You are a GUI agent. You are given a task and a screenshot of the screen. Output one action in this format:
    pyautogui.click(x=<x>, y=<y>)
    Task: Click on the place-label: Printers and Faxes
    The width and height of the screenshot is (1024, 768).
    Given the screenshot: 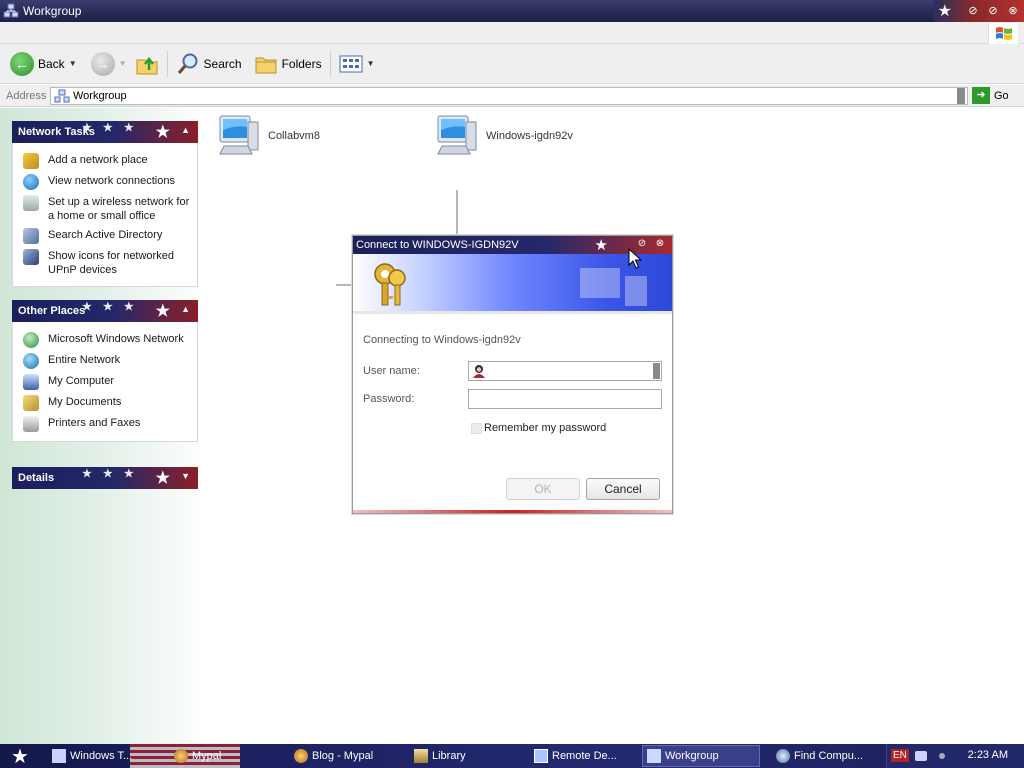 What is the action you would take?
    pyautogui.click(x=94, y=423)
    